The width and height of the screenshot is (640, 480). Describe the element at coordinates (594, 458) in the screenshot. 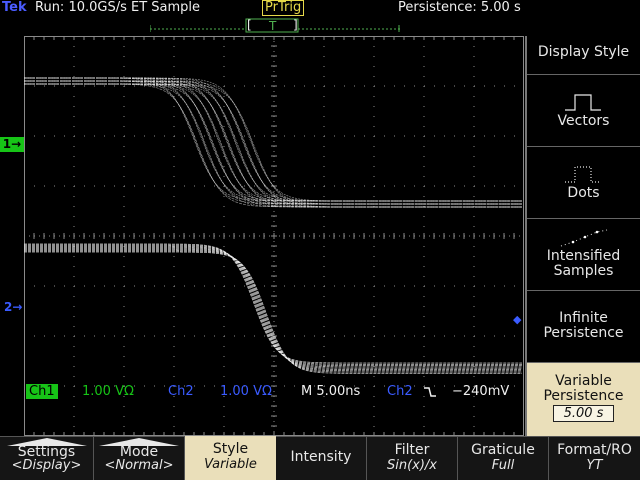

I see `format-readout-button: Format/RO YT` at that location.